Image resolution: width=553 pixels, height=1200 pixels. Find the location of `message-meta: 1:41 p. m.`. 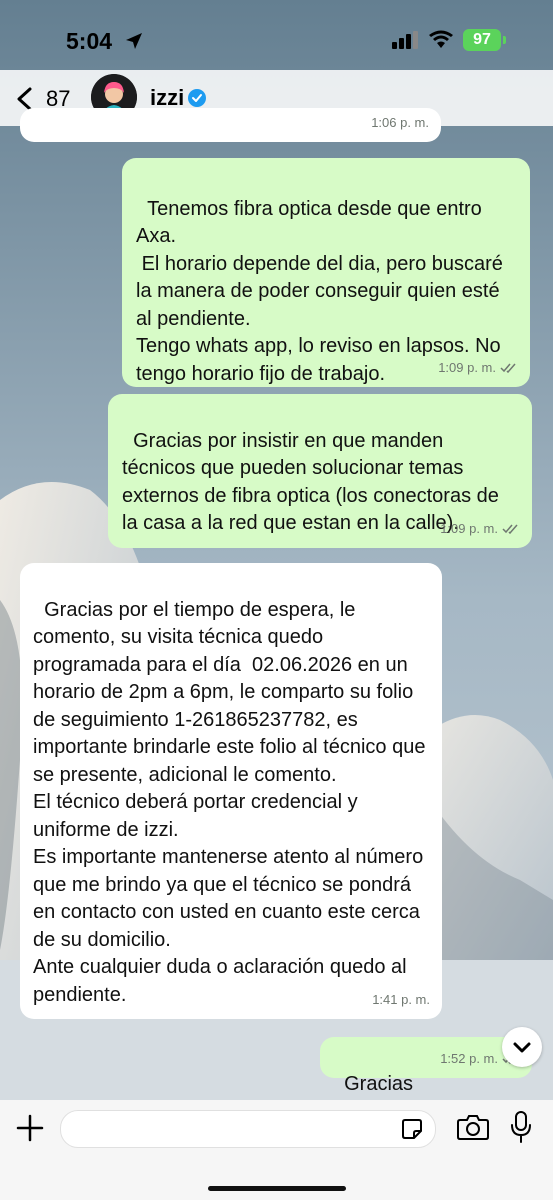

message-meta: 1:41 p. m. is located at coordinates (401, 1000).